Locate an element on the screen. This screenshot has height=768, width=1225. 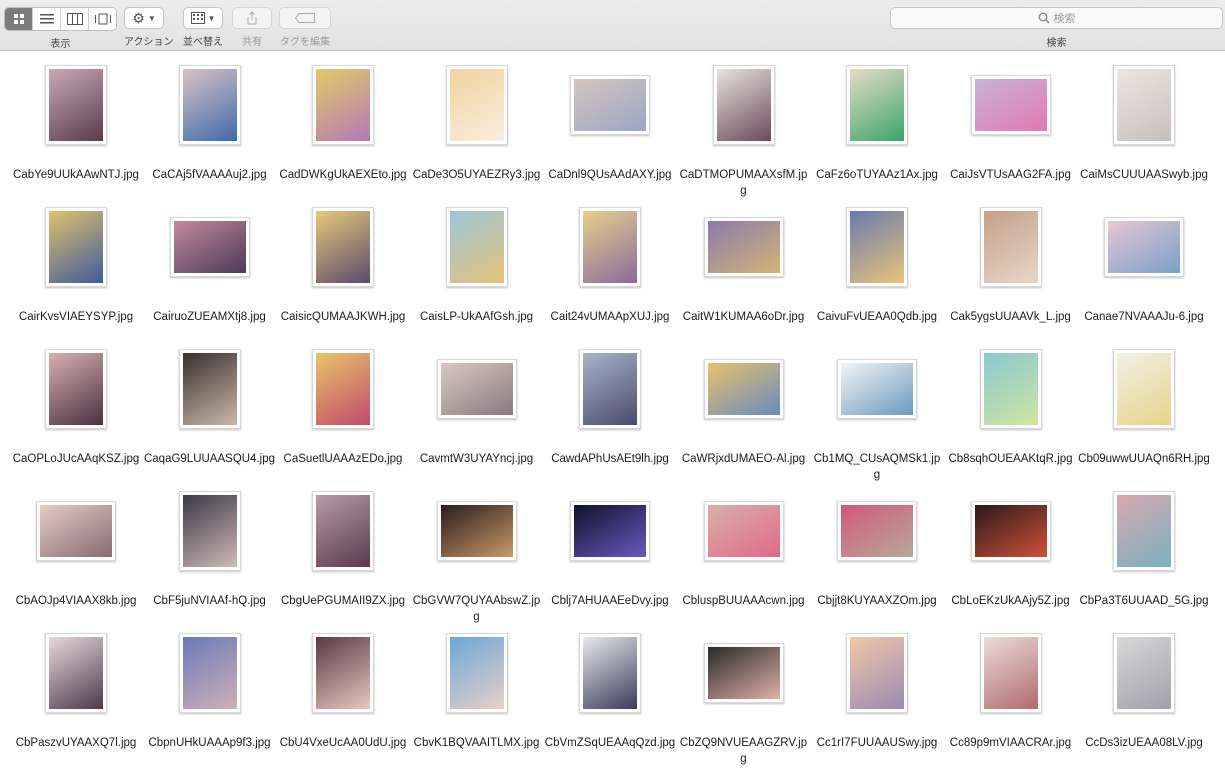
file-name: CbPa3T6UUAAD_5G.jpg is located at coordinates (1144, 601).